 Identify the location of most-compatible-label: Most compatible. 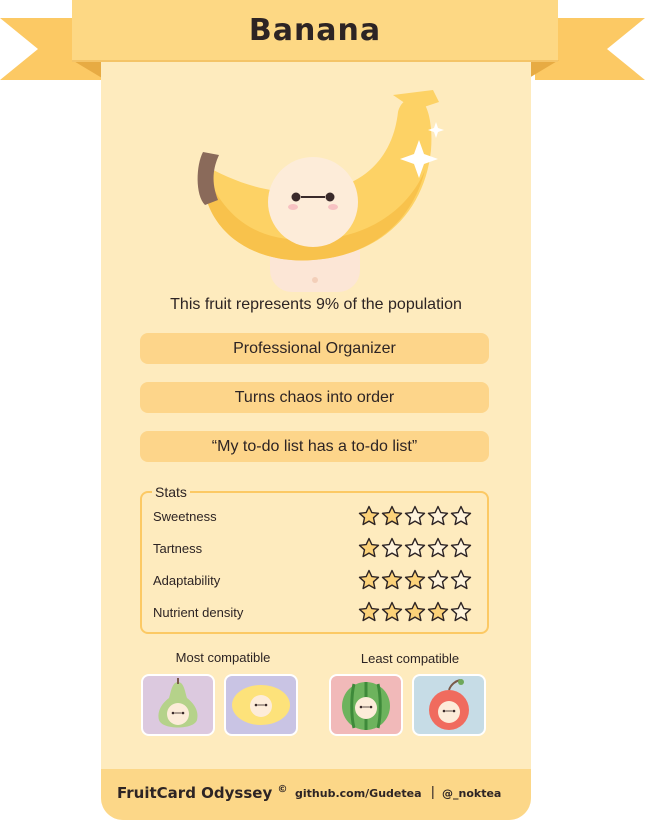
(223, 657).